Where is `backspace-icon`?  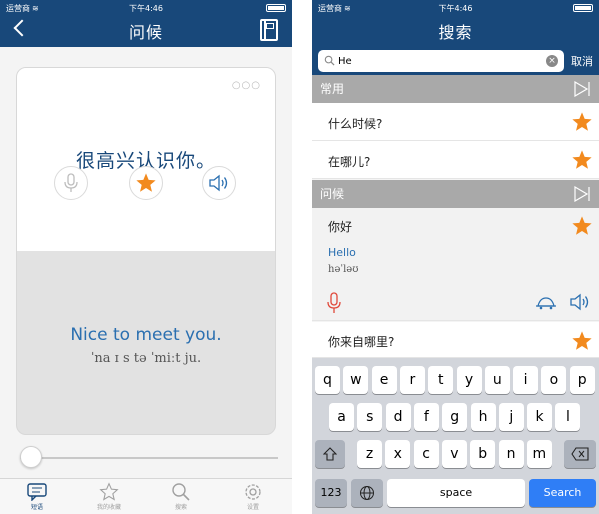
backspace-icon is located at coordinates (580, 454).